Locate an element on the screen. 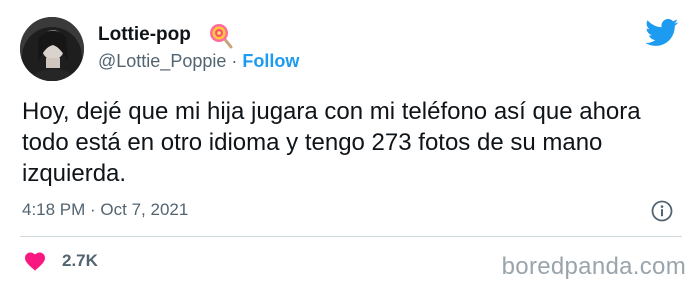  display-name: Lottie-pop is located at coordinates (144, 35).